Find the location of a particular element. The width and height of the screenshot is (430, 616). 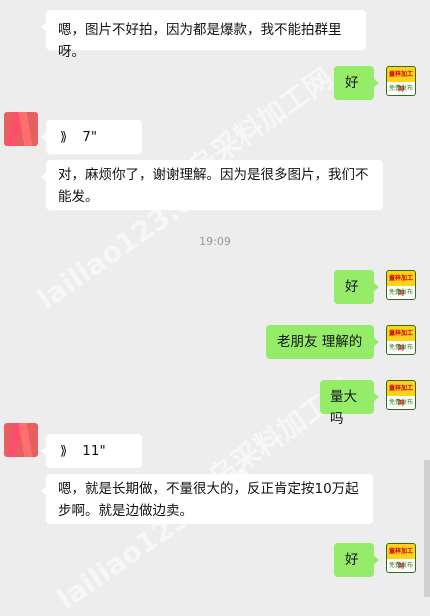

voice-message-bubble: ⟫ 11" is located at coordinates (91, 451).